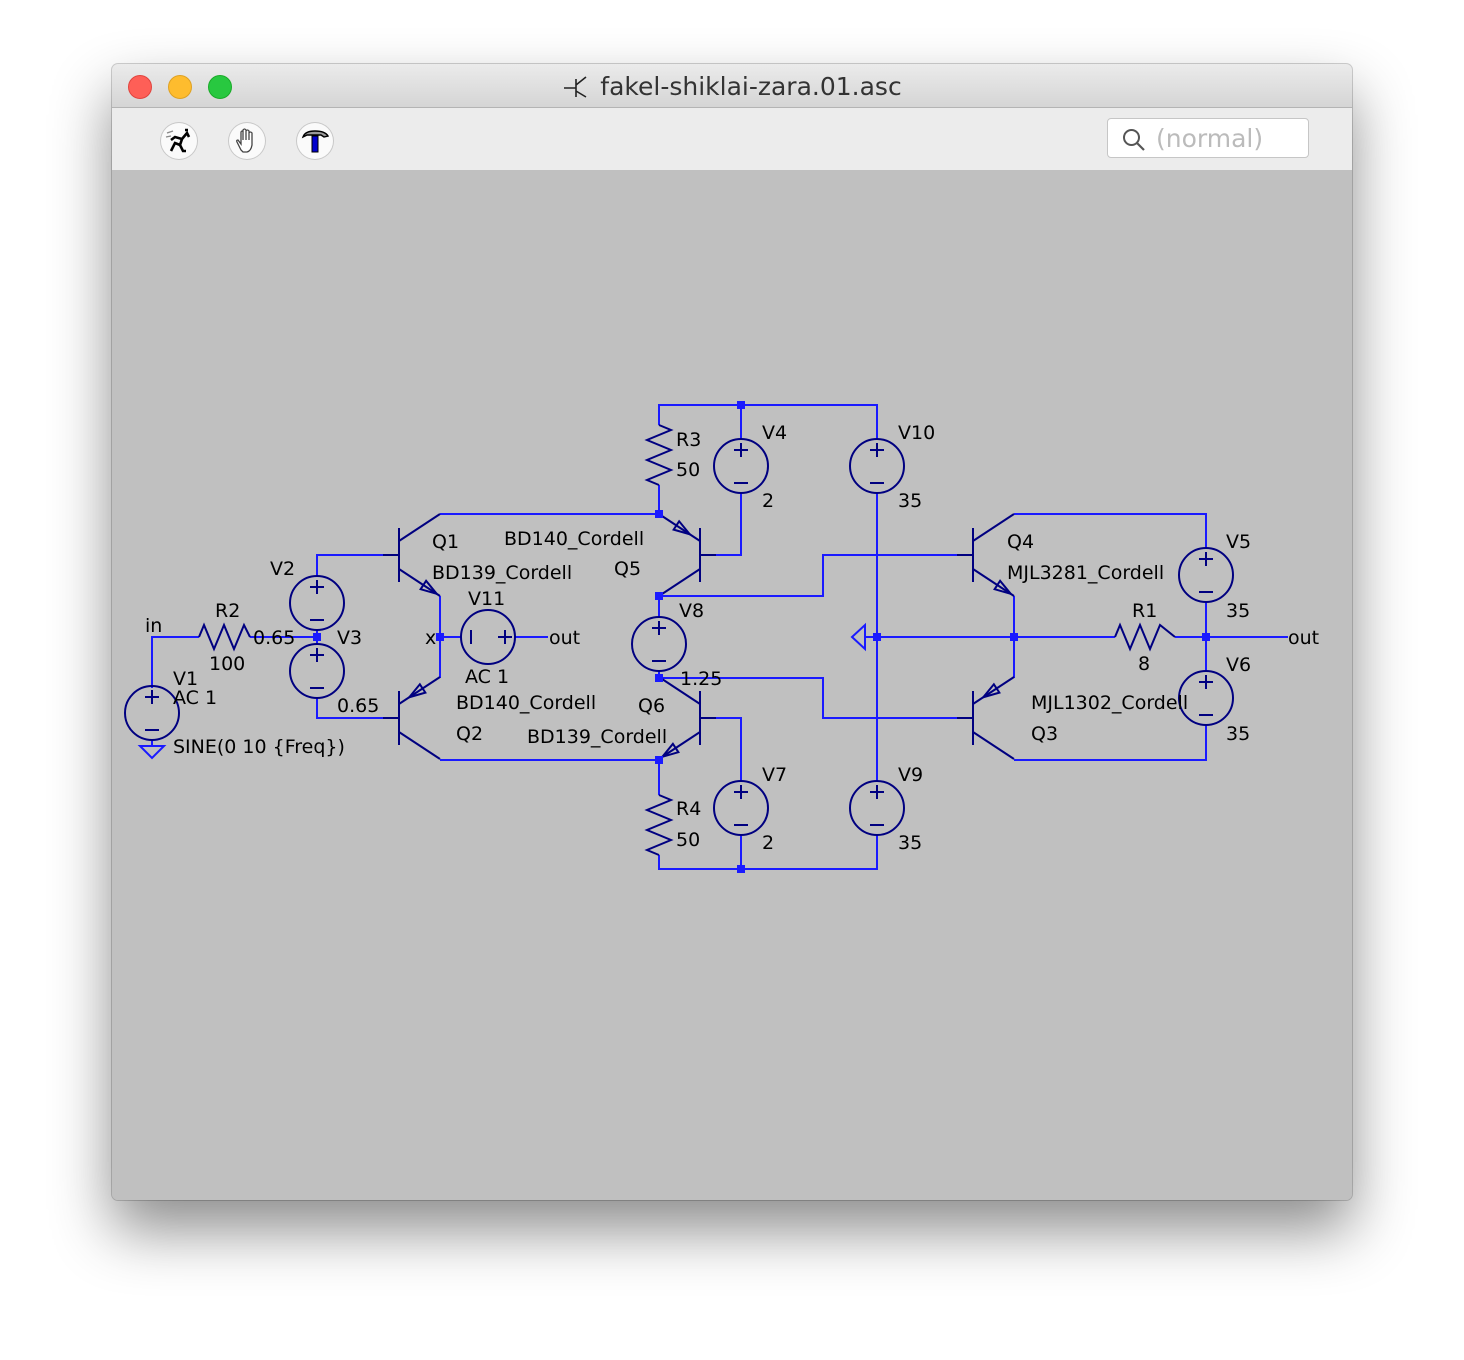  I want to click on voltage-source-v5, so click(1206, 575).